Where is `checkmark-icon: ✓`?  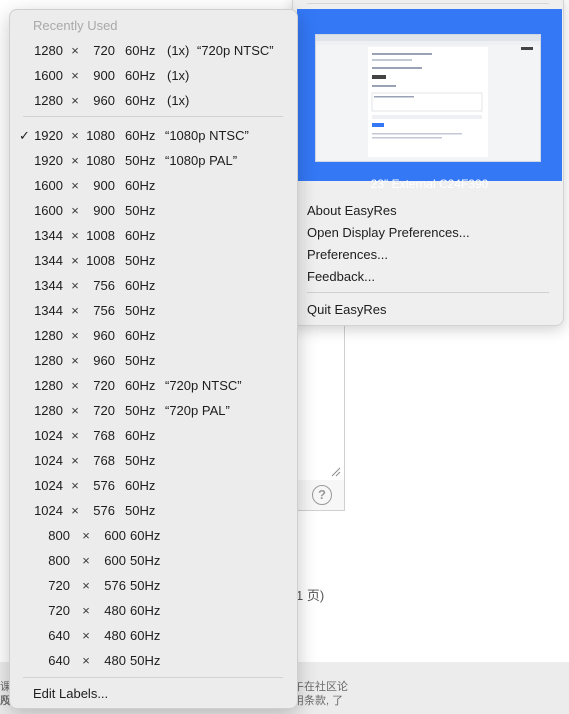
checkmark-icon: ✓ is located at coordinates (24, 135).